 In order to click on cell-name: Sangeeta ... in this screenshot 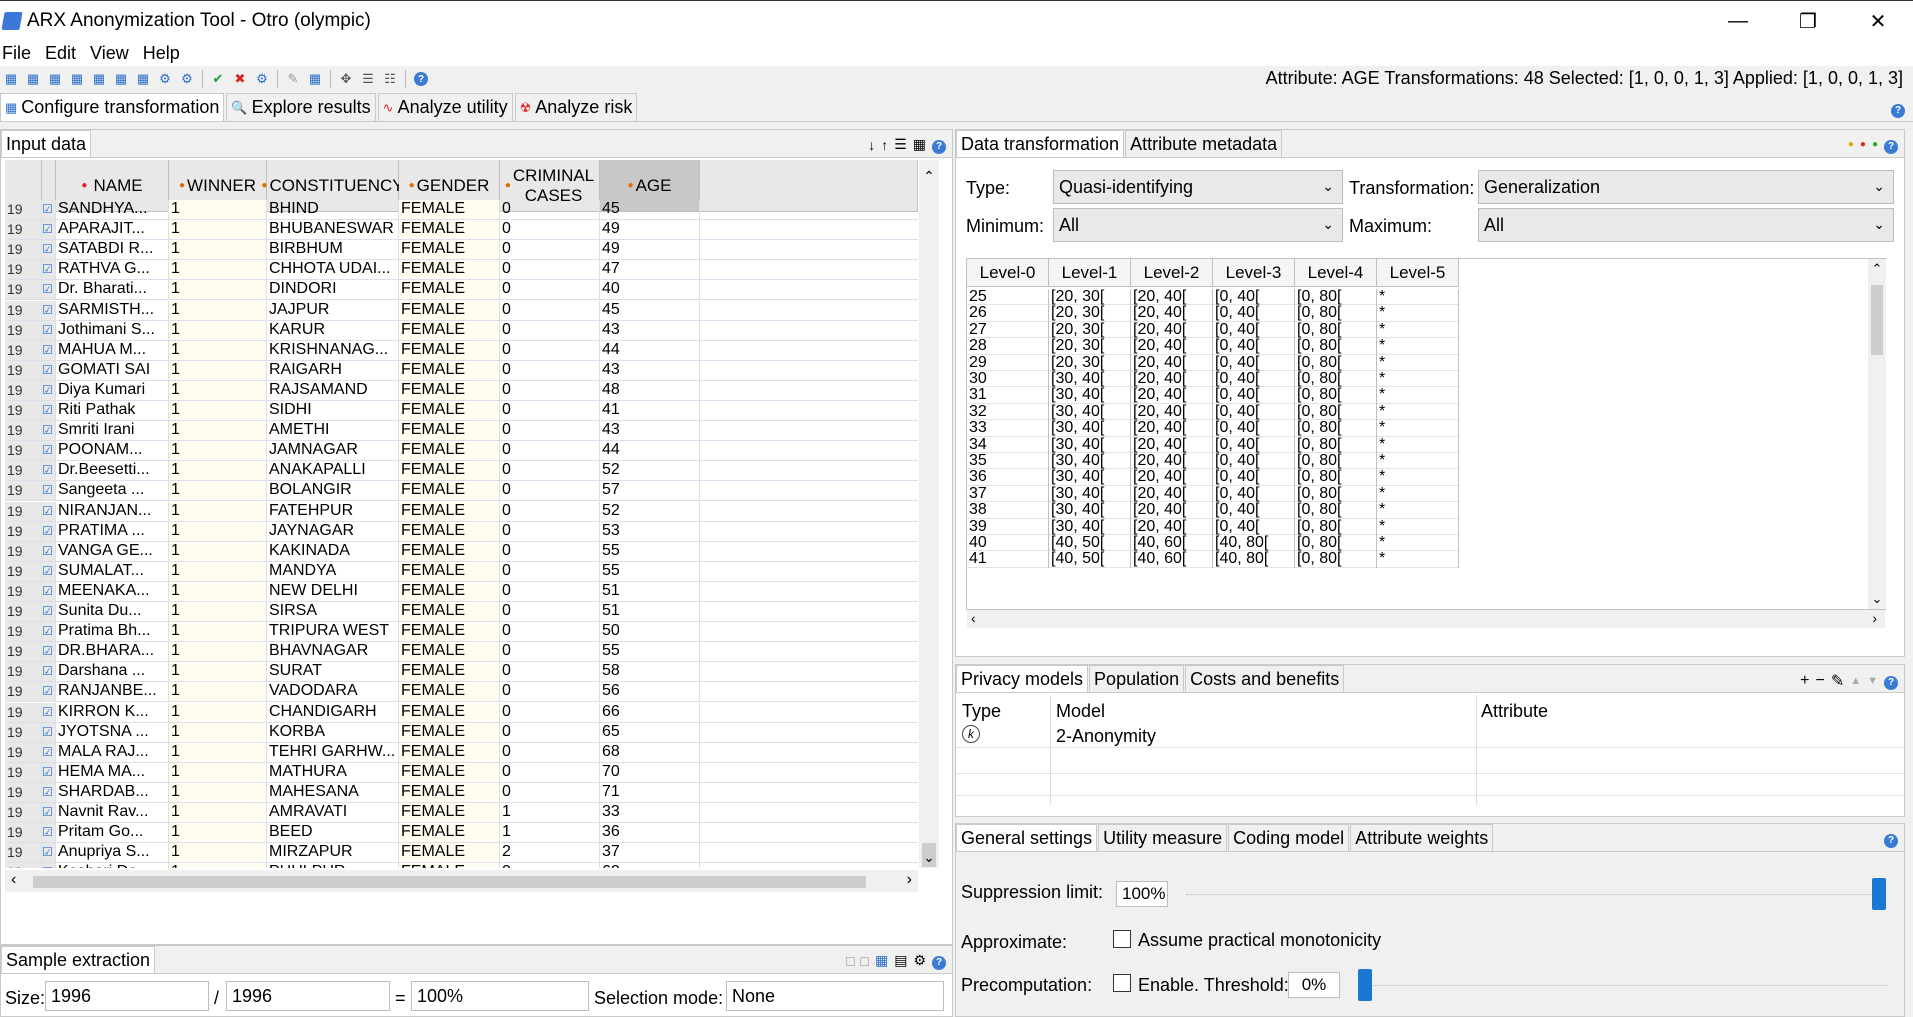, I will do `click(112, 491)`.